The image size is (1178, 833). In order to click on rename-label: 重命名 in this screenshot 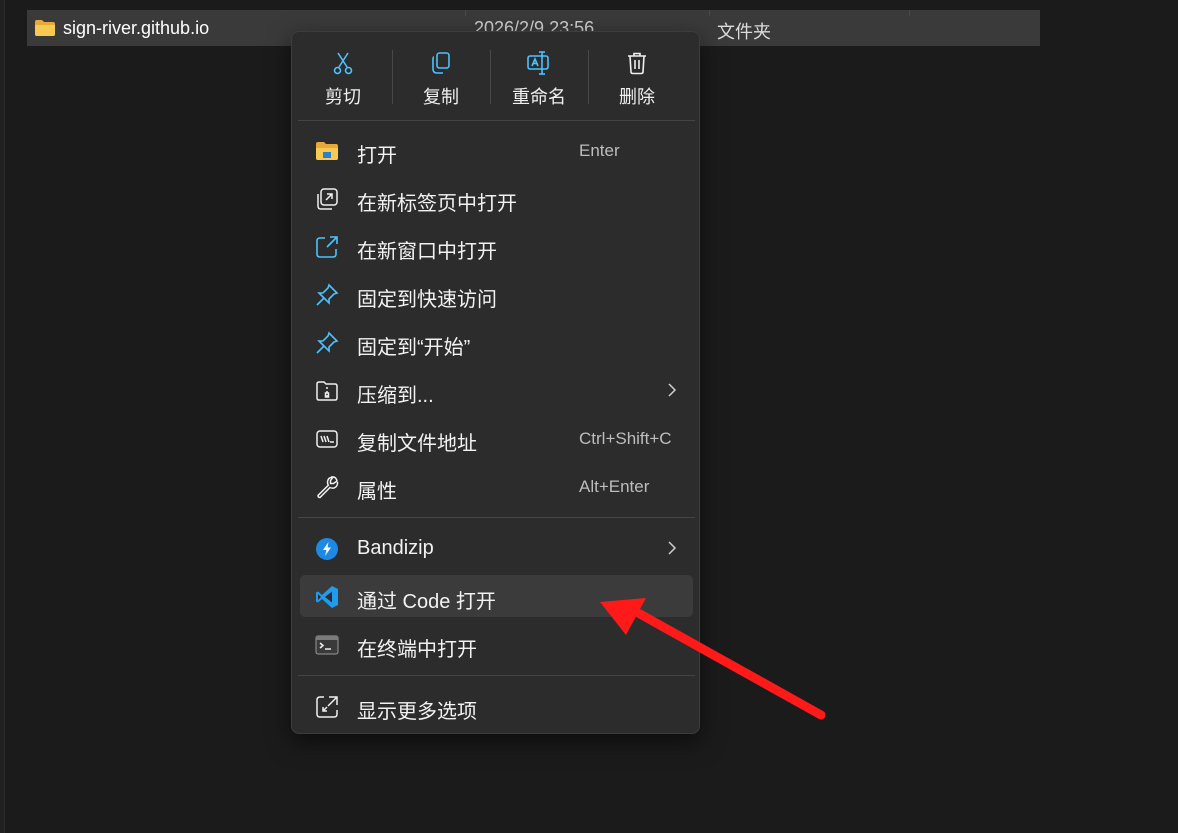, I will do `click(539, 97)`.